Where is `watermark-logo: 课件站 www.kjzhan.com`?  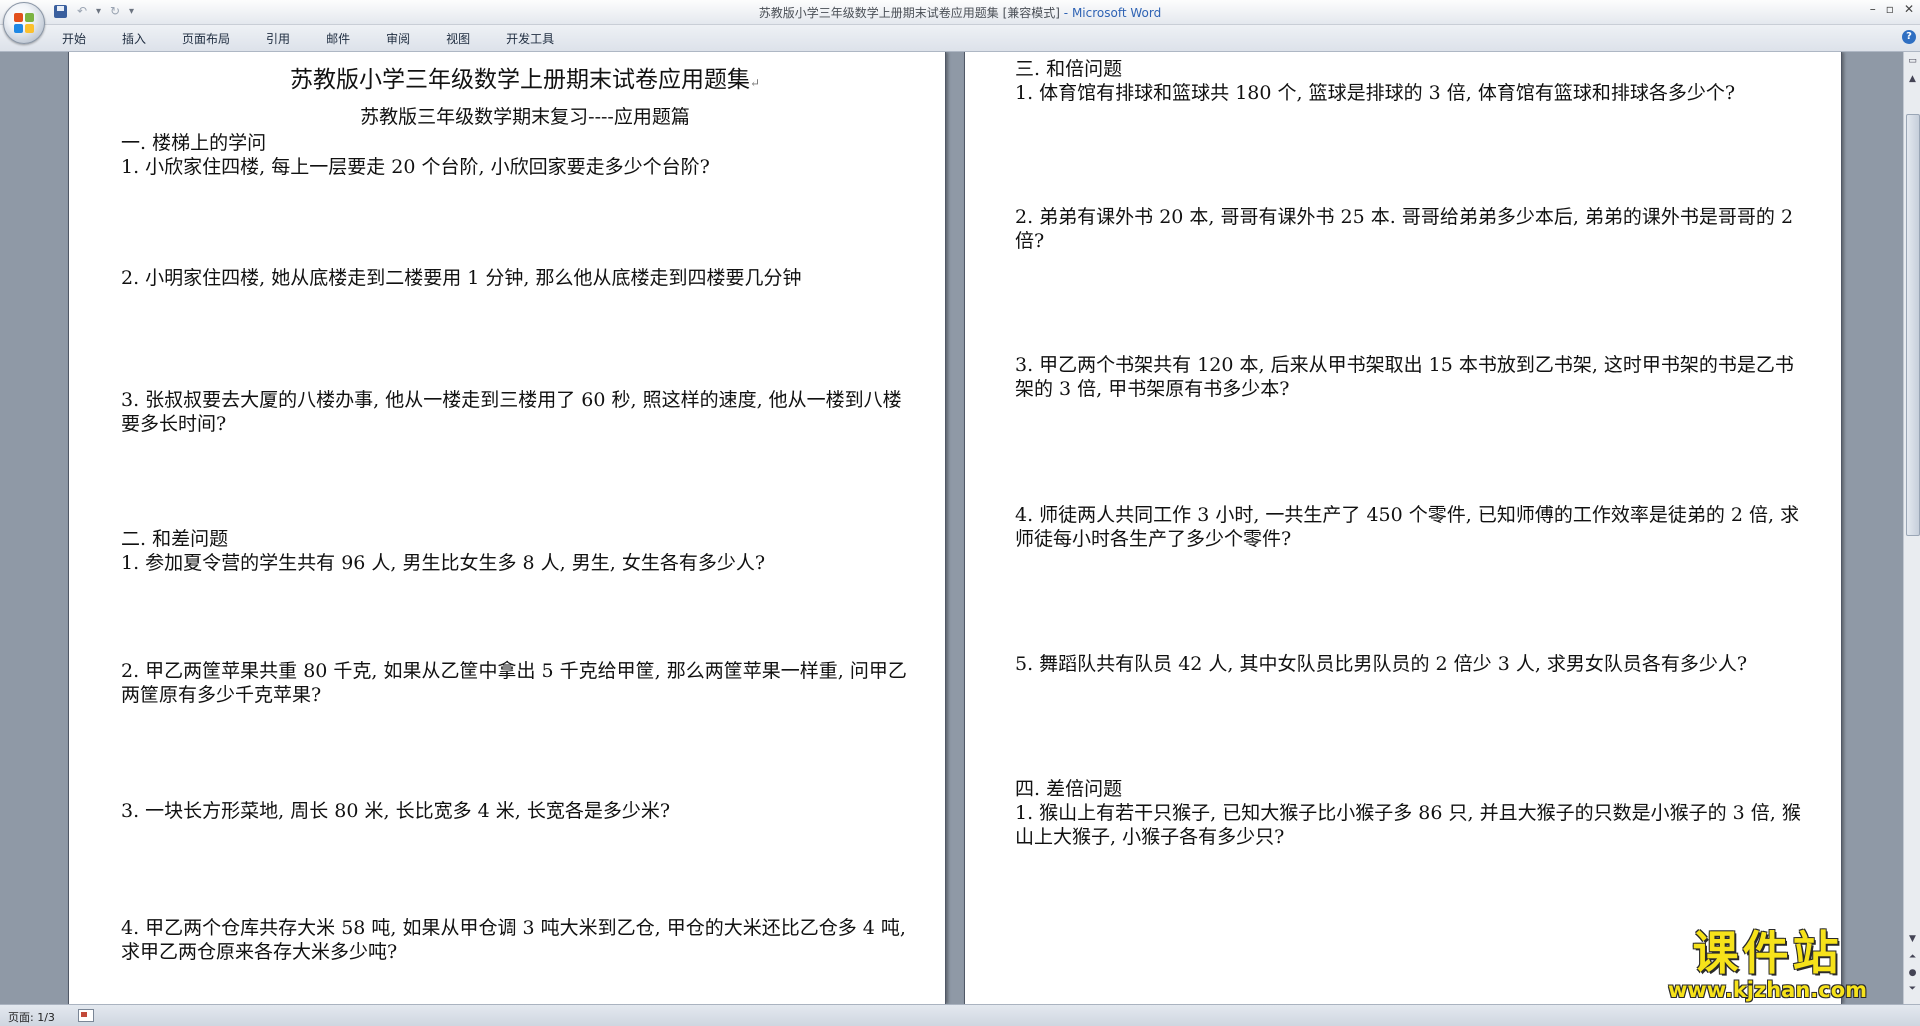
watermark-logo: 课件站 www.kjzhan.com is located at coordinates (1767, 965).